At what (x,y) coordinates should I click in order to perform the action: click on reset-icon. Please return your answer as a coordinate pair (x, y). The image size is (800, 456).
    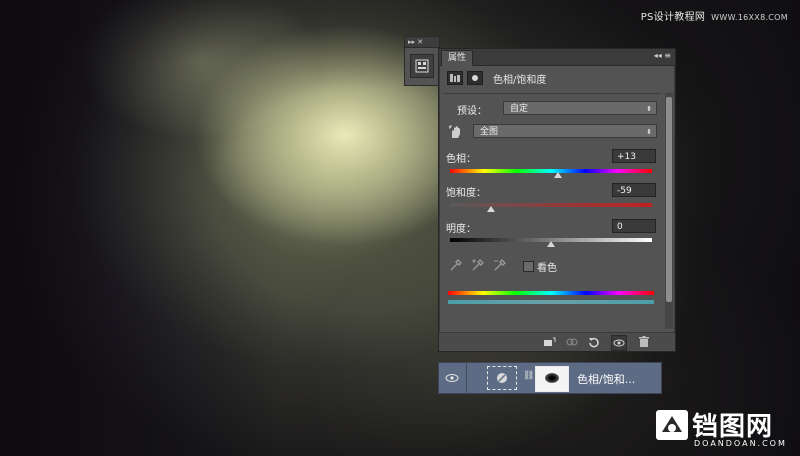
    Looking at the image, I should click on (594, 342).